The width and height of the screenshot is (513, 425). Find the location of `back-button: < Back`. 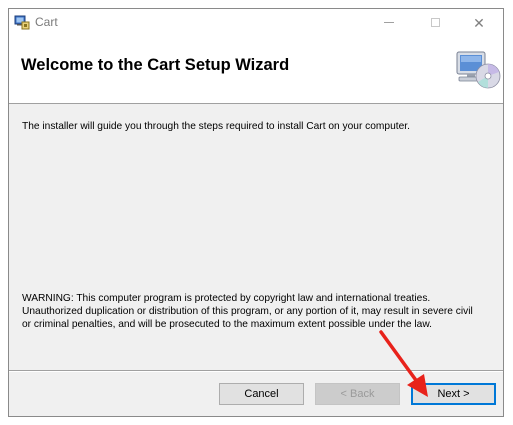

back-button: < Back is located at coordinates (357, 394).